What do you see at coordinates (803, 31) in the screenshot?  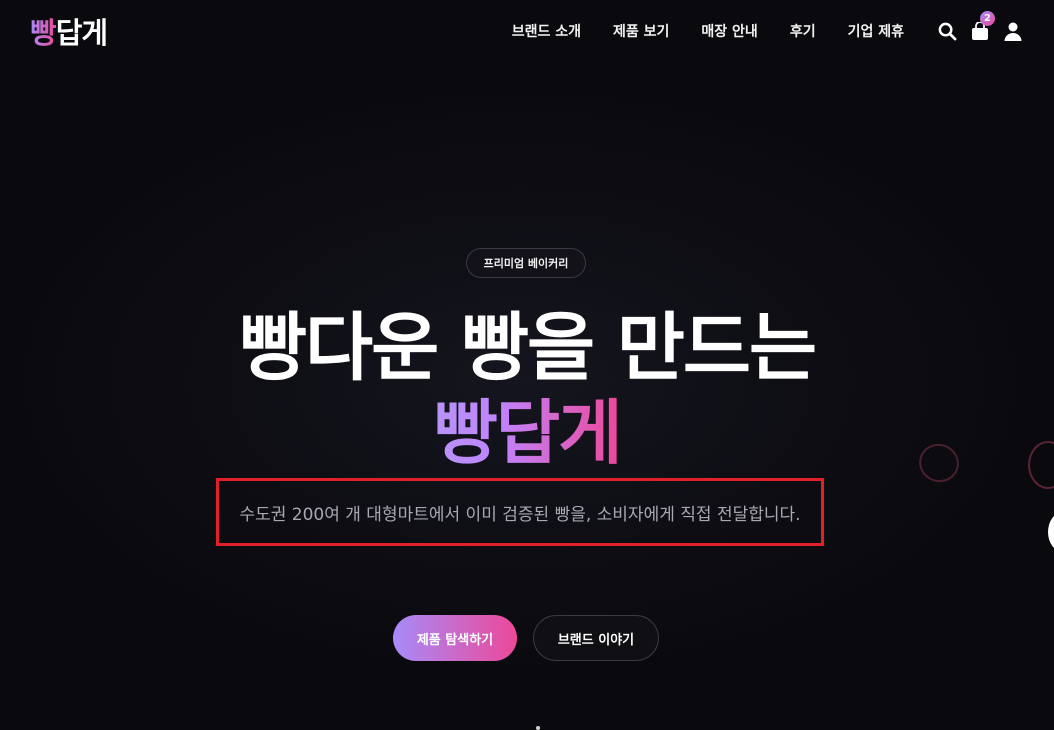 I see `nav-reviews: 후기` at bounding box center [803, 31].